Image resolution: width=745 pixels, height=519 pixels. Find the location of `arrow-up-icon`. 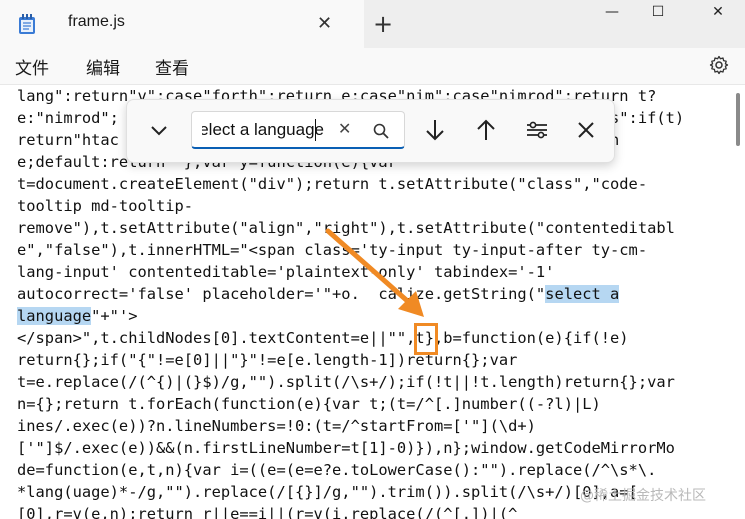

arrow-up-icon is located at coordinates (486, 130).